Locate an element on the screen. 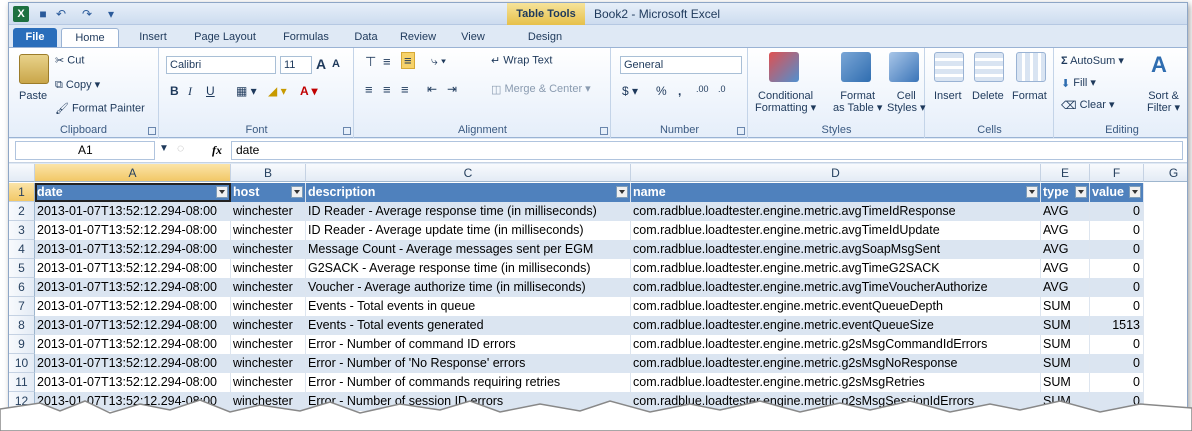  row-header: 5 is located at coordinates (22, 268).